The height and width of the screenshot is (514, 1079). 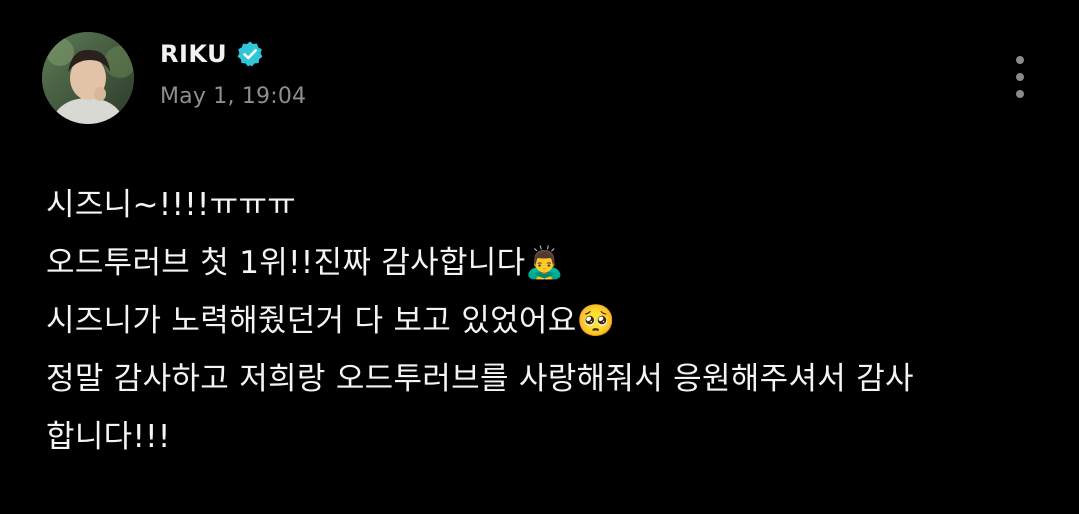 I want to click on author-row: RIKU, so click(x=233, y=54).